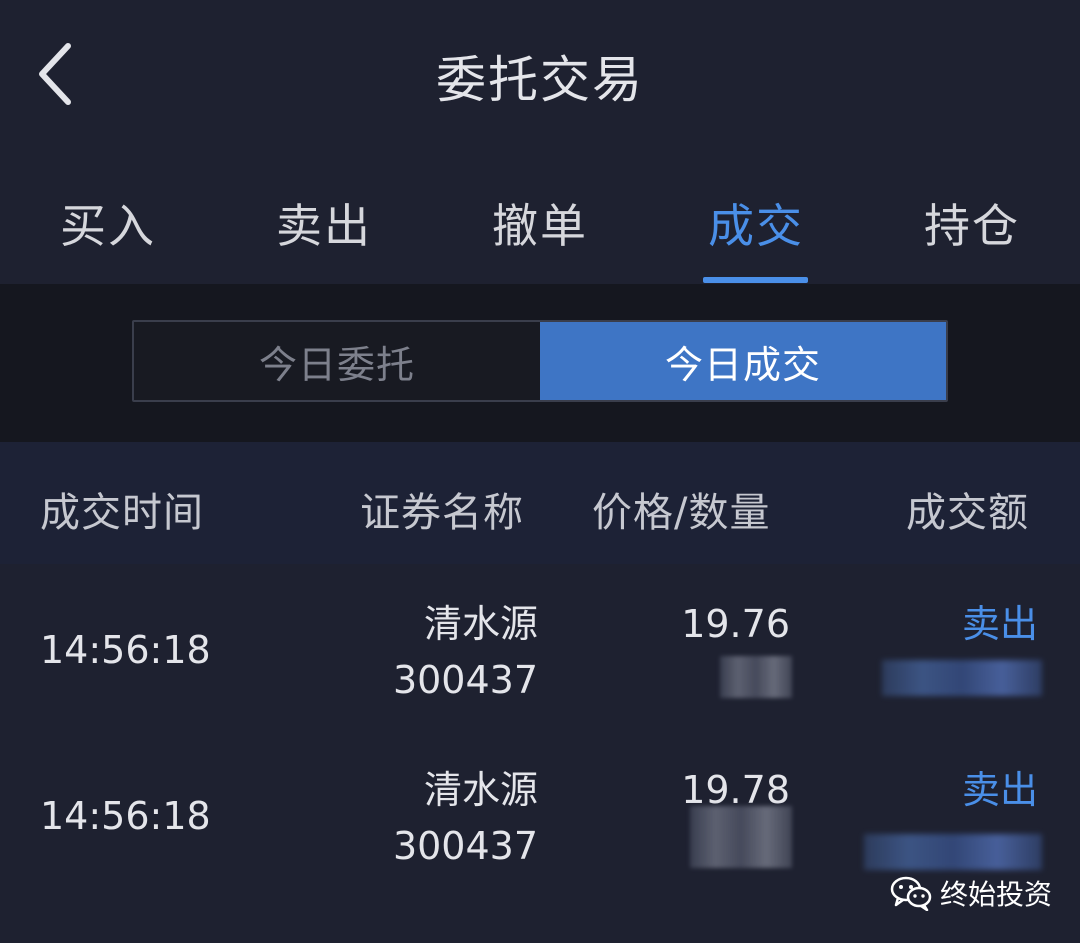  What do you see at coordinates (911, 893) in the screenshot?
I see `wechat-logo-icon` at bounding box center [911, 893].